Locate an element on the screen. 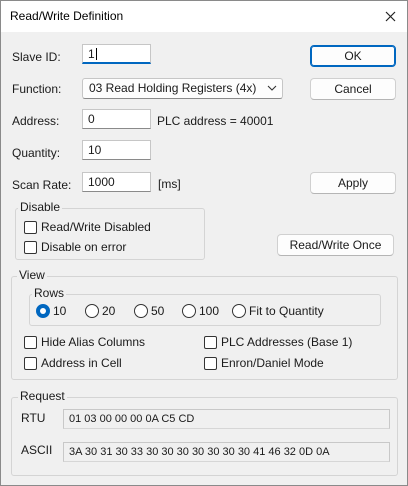  disable-group-title: Disable is located at coordinates (40, 207).